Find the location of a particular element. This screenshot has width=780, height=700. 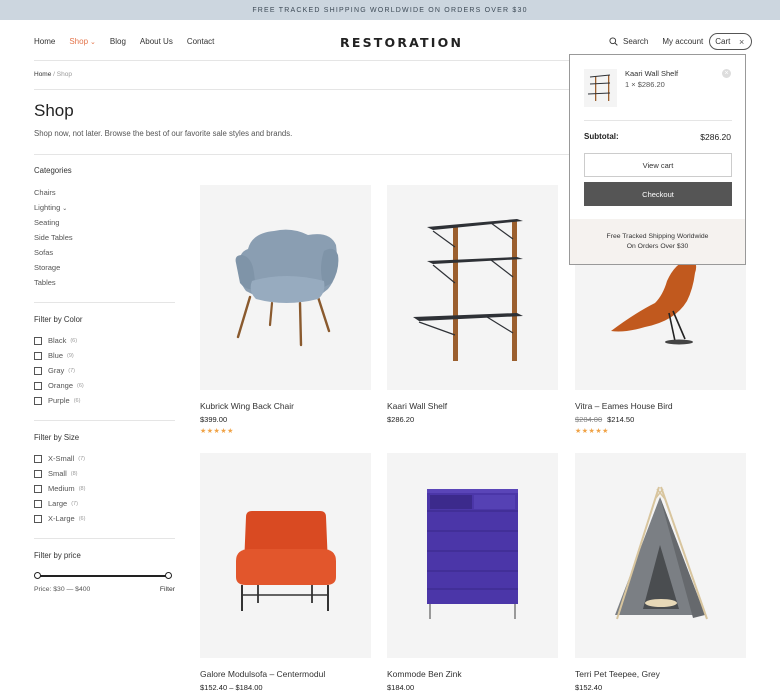

sofa-module-image is located at coordinates (286, 561).